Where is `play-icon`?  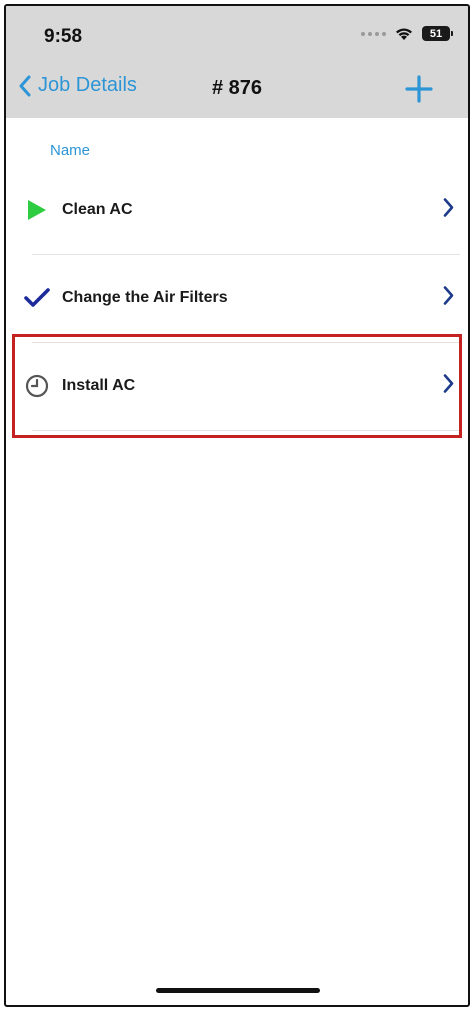
play-icon is located at coordinates (37, 210).